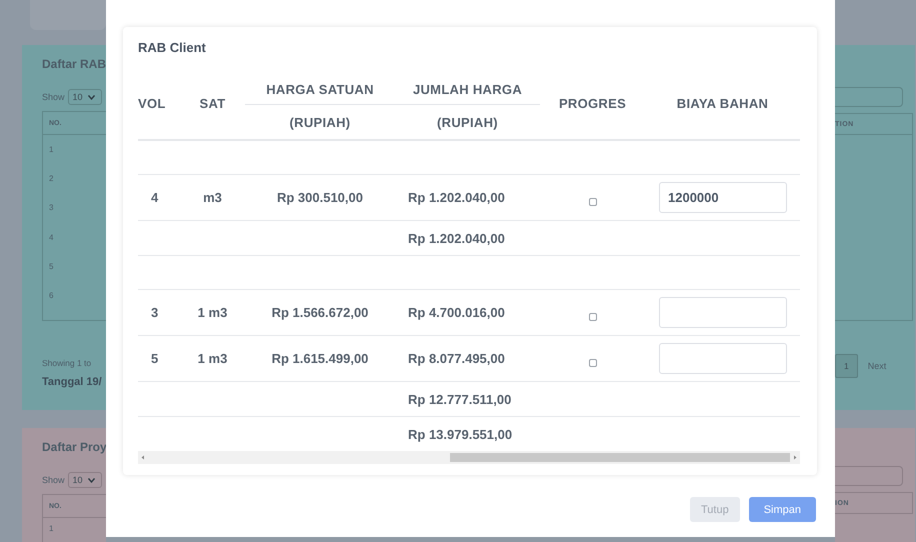 This screenshot has height=542, width=916. Describe the element at coordinates (467, 313) in the screenshot. I see `table-cell: Rp 4.700.016,00` at that location.